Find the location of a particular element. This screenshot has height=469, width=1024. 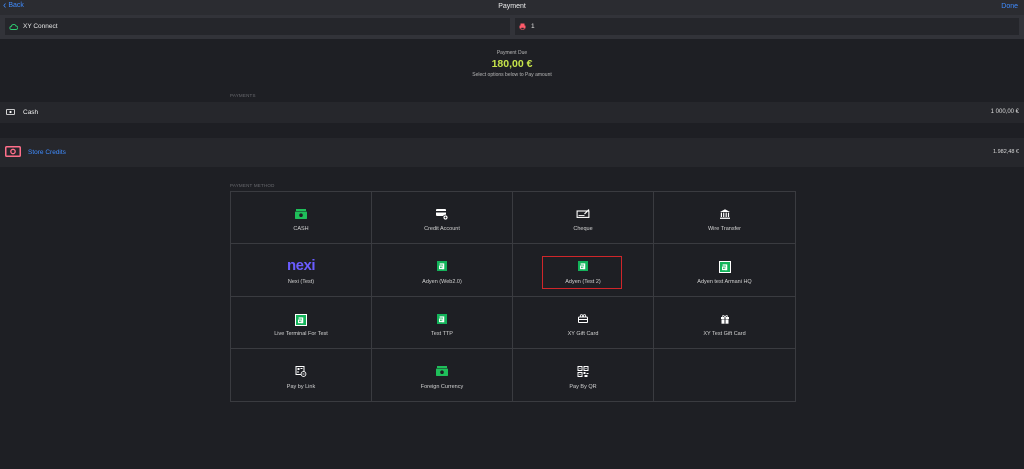

method-label: Foreign Currency is located at coordinates (442, 387).